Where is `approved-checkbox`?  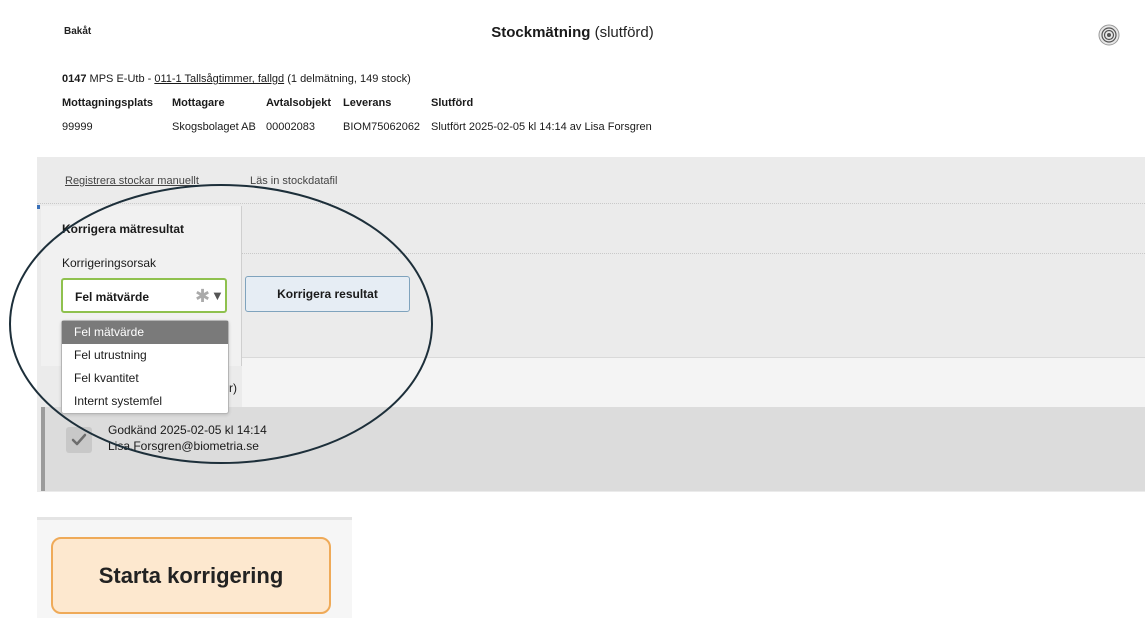
approved-checkbox is located at coordinates (79, 440).